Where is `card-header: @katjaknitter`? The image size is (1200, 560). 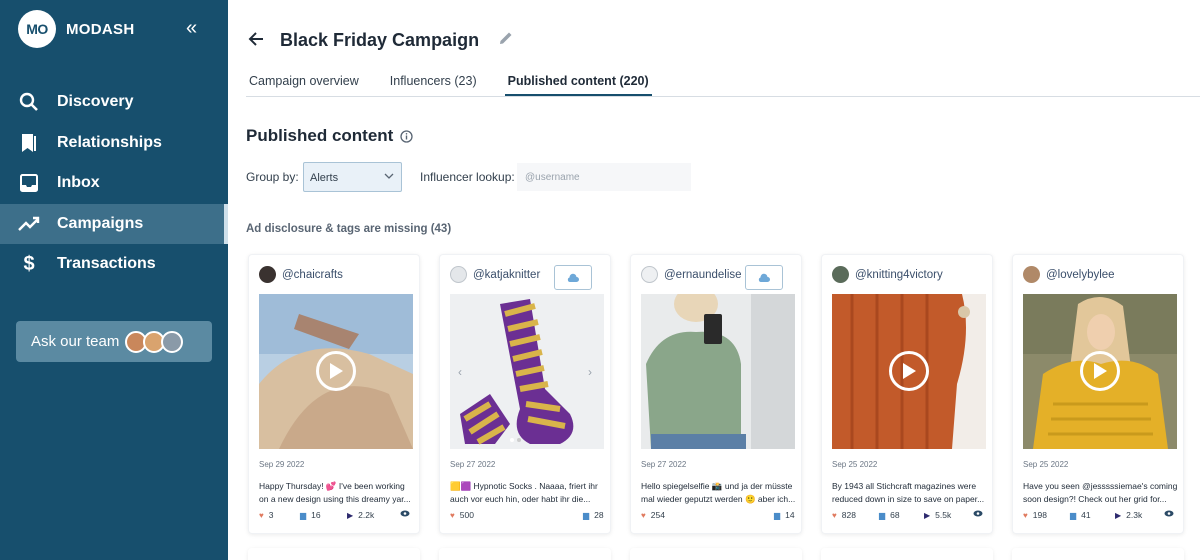
card-header: @katjaknitter is located at coordinates (495, 274).